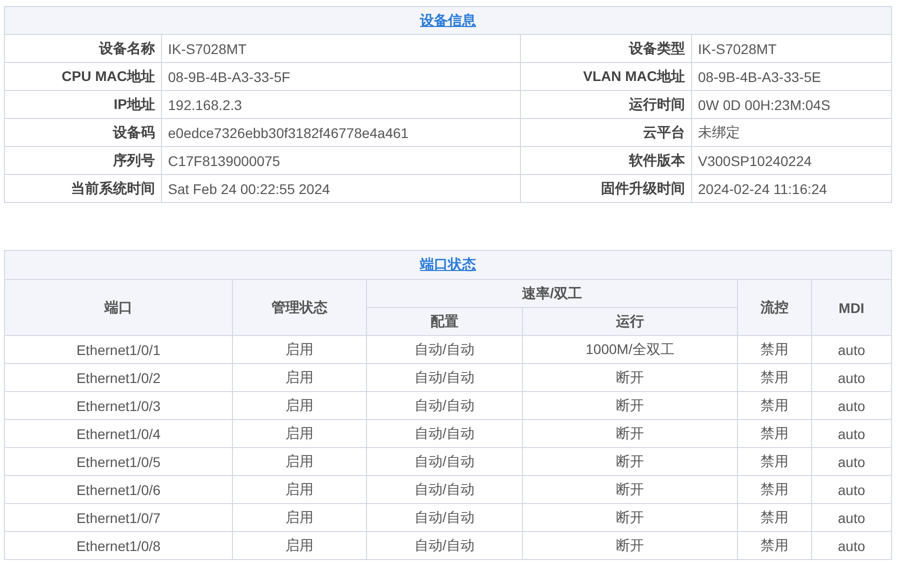  Describe the element at coordinates (606, 132) in the screenshot. I see `field-label: 云平台` at that location.